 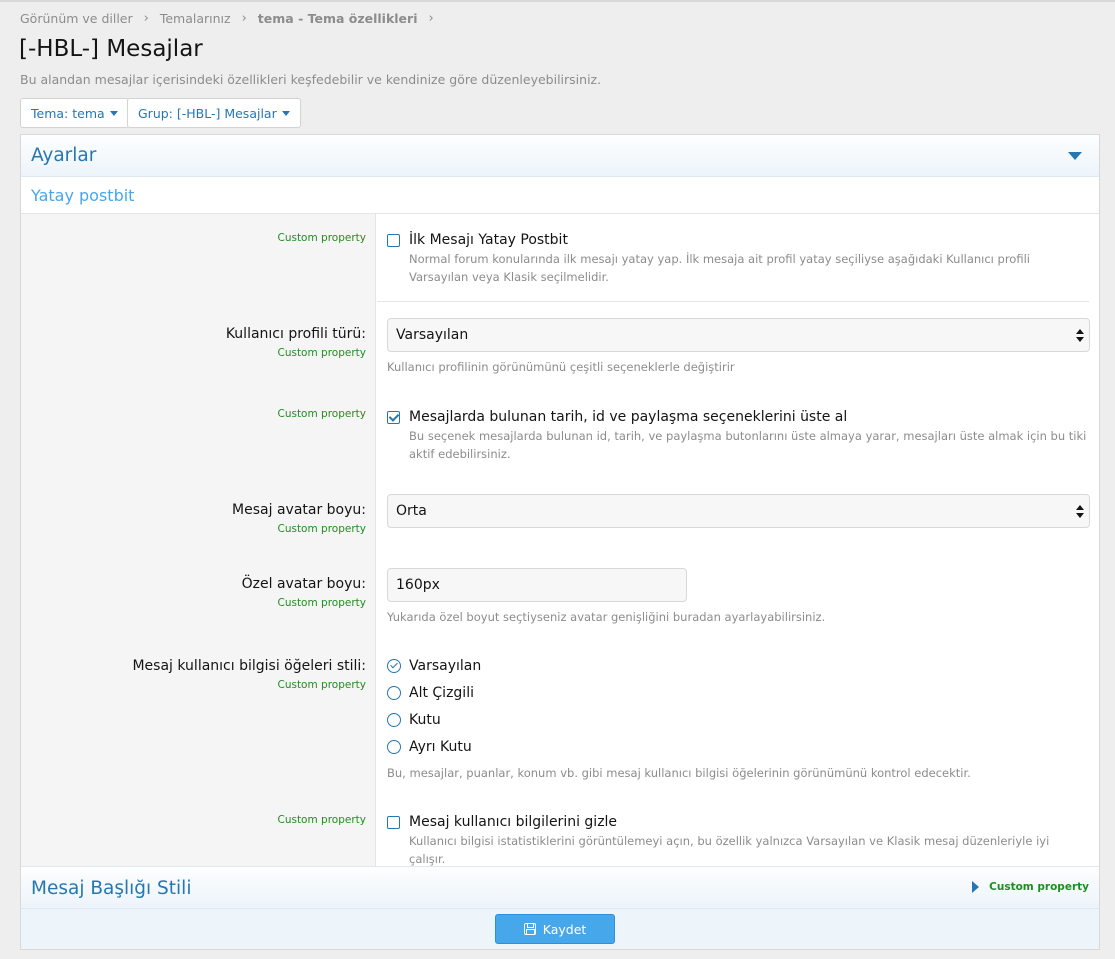 I want to click on userinfo-style-option-underline: Alt Çizgili, so click(x=441, y=693).